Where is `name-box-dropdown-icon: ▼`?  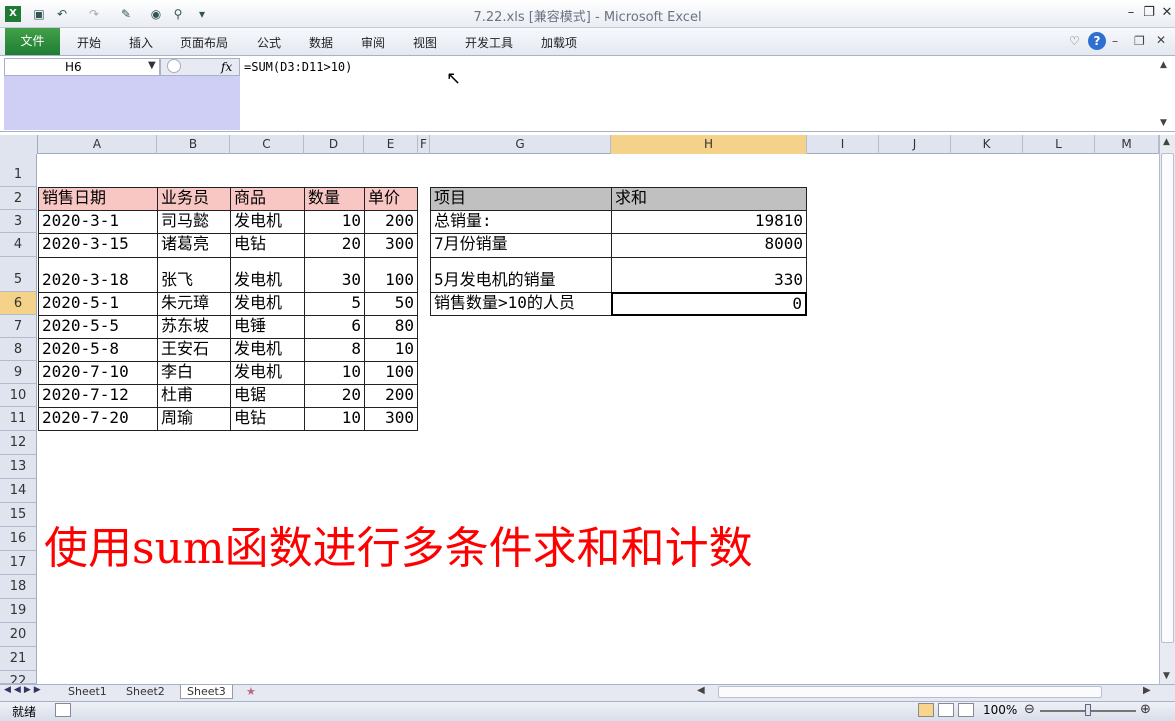 name-box-dropdown-icon: ▼ is located at coordinates (152, 65).